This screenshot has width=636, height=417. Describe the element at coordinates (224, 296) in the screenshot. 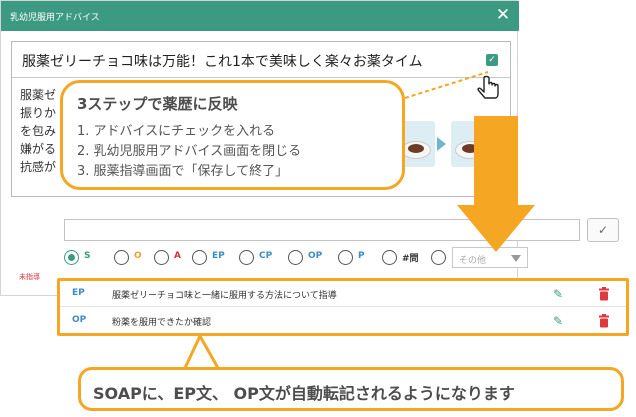

I see `row-text: 服薬ゼリーチョコ味と一緒に服用する方法について指導` at that location.